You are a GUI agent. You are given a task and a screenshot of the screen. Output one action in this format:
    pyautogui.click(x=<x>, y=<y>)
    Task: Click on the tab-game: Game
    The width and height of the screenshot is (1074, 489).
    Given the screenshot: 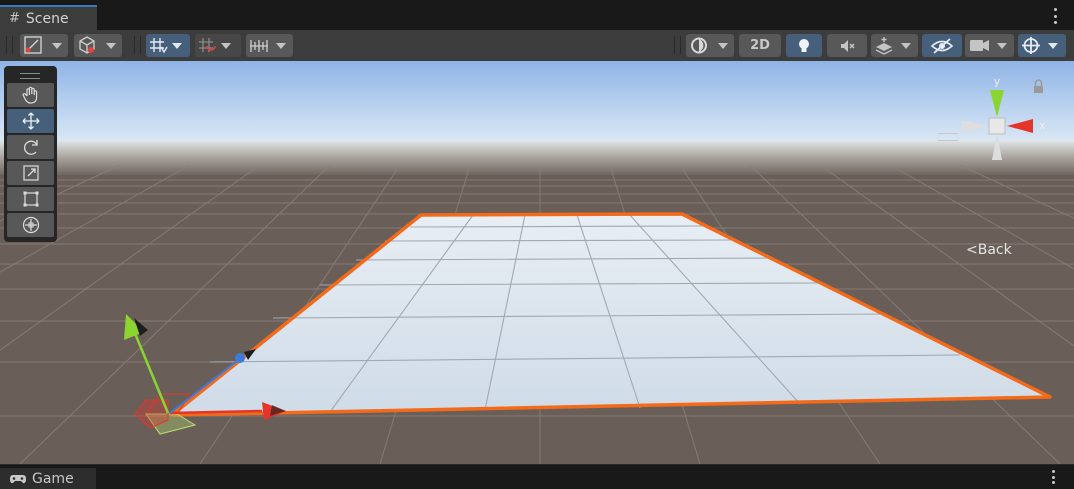 What is the action you would take?
    pyautogui.click(x=48, y=478)
    